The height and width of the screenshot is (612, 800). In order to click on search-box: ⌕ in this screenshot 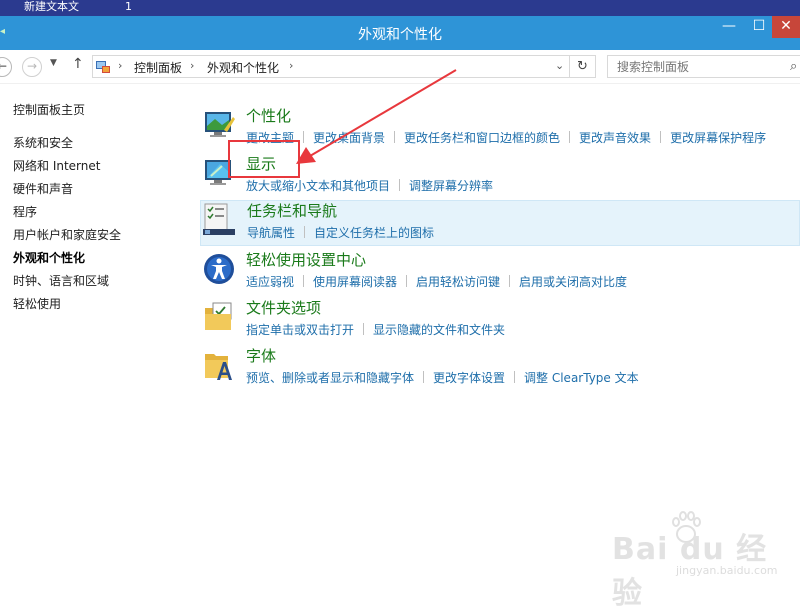, I will do `click(703, 66)`.